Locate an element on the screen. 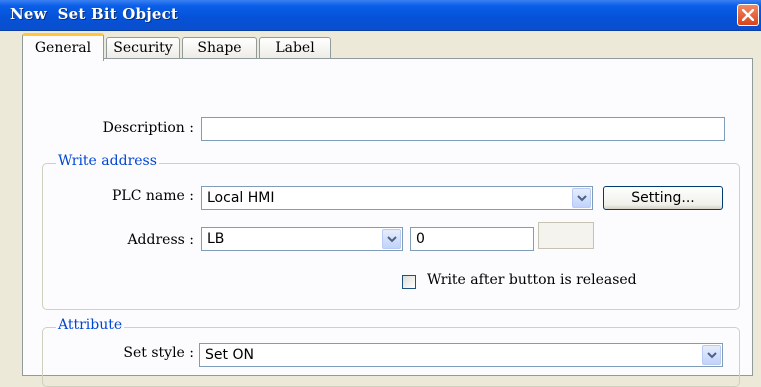 This screenshot has width=761, height=387. address-device-select: LB is located at coordinates (302, 239).